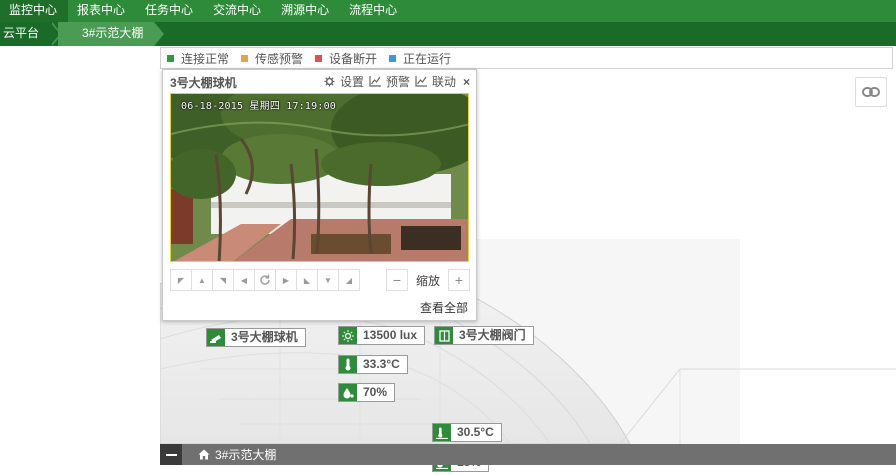  I want to click on arrow-left-icon: ◀, so click(244, 280).